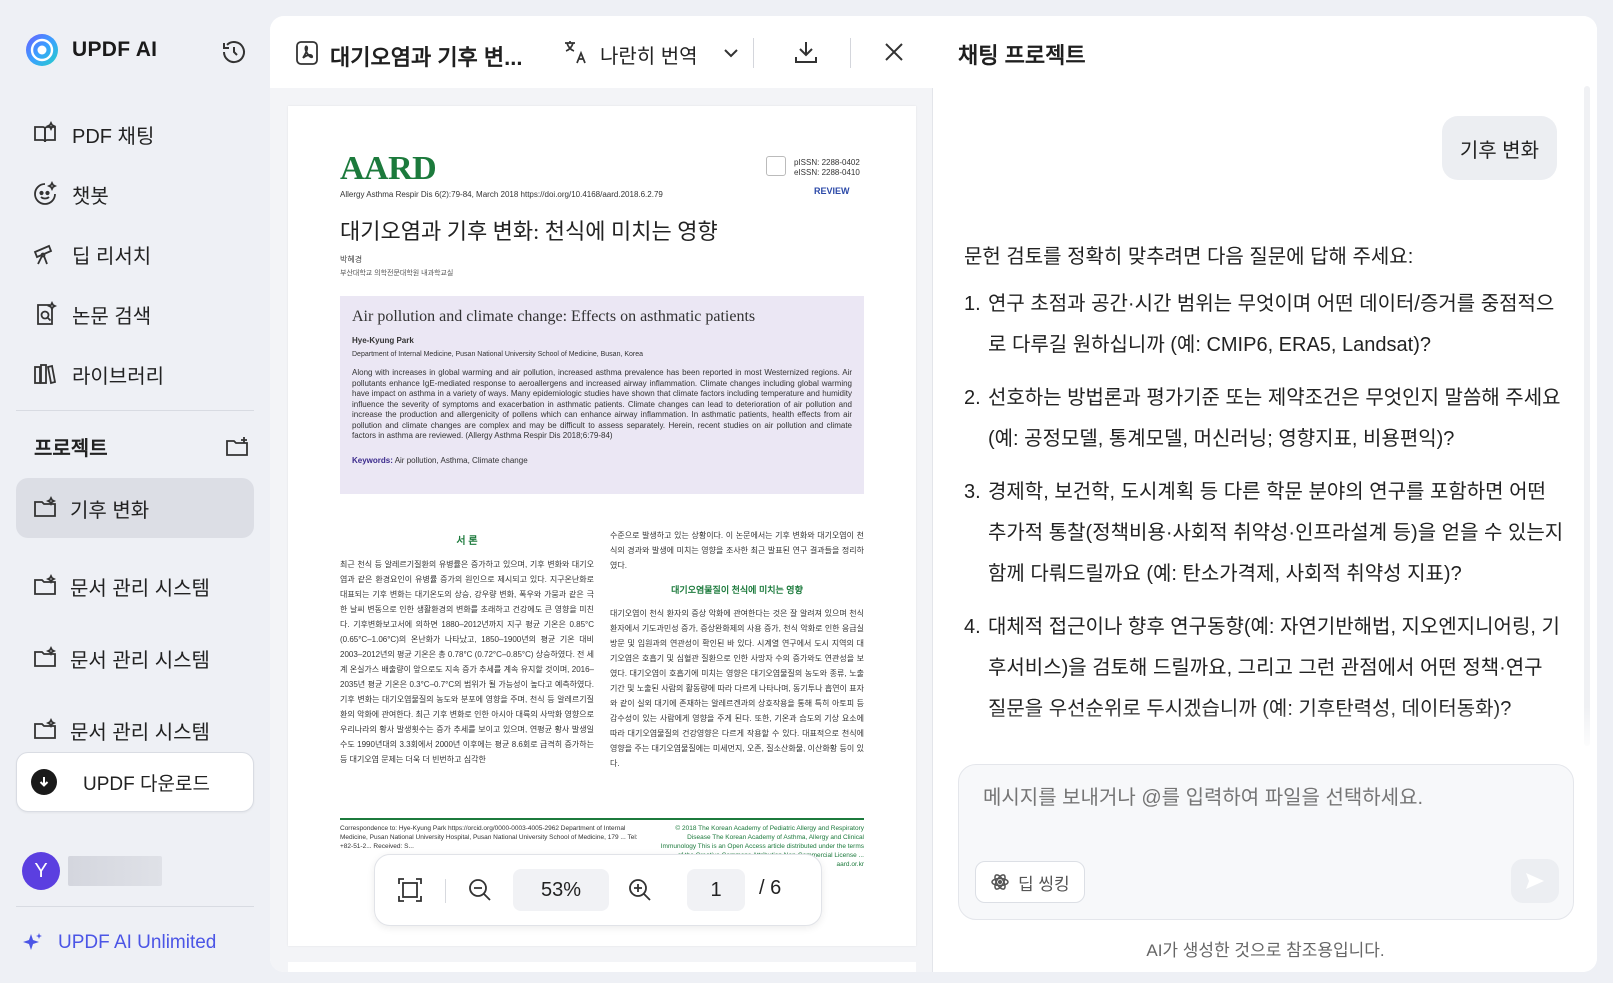  I want to click on journal-logo: AARD, so click(388, 168).